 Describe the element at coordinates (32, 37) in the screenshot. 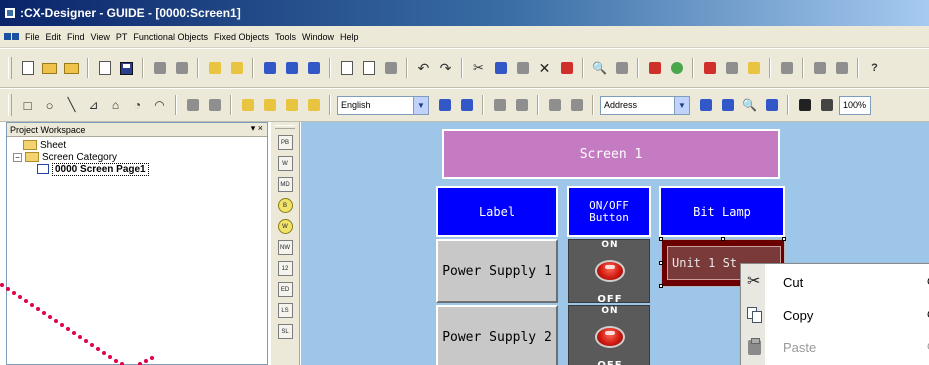

I see `menu-file: File` at that location.